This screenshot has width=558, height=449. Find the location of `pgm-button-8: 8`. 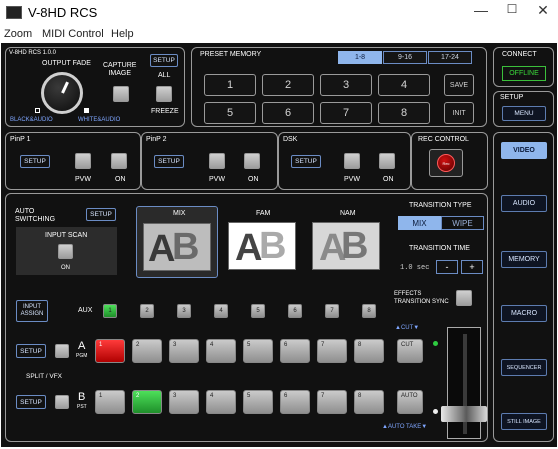

pgm-button-8: 8 is located at coordinates (369, 351).